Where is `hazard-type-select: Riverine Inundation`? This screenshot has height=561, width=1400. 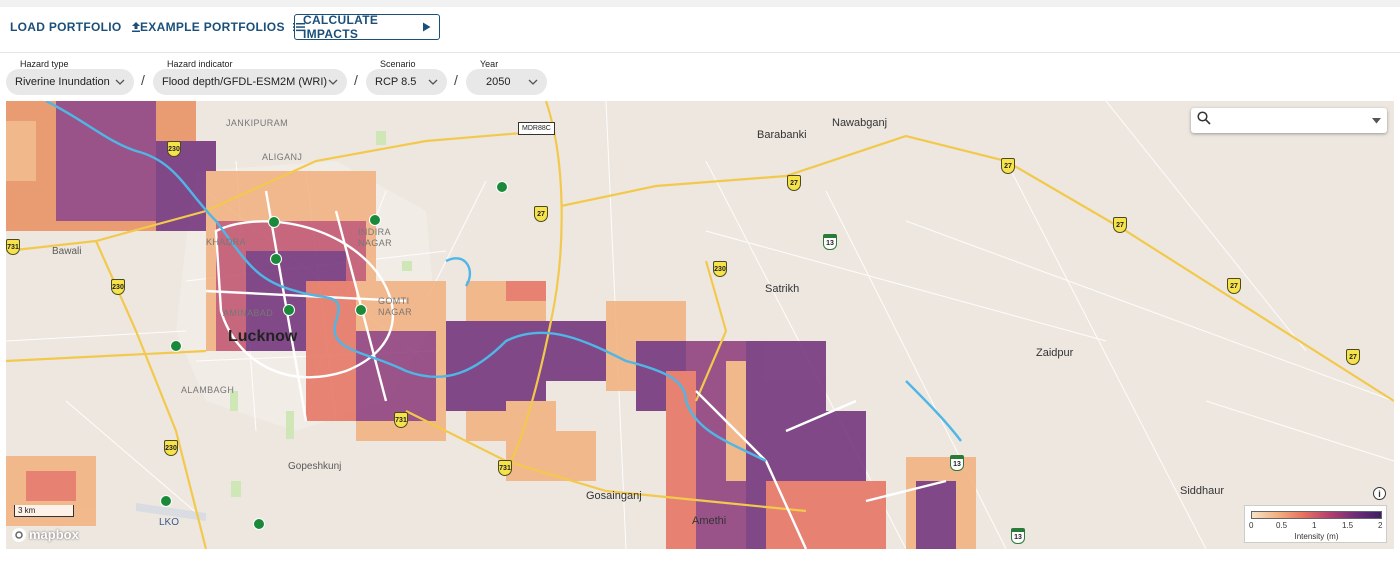 hazard-type-select: Riverine Inundation is located at coordinates (70, 82).